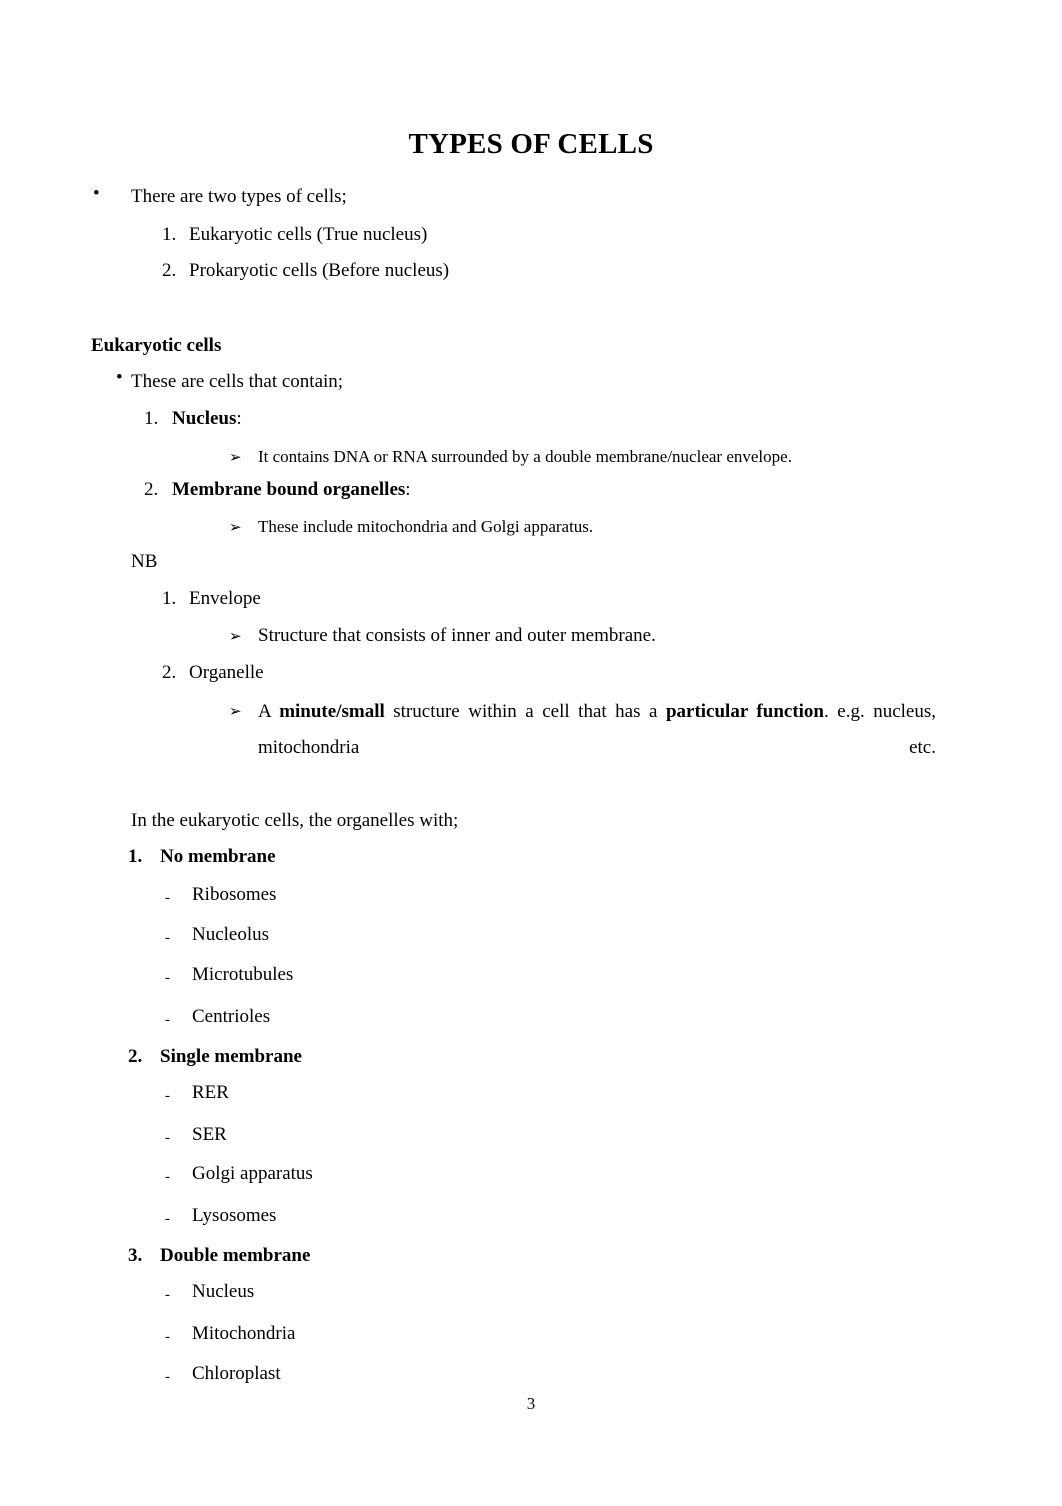 Image resolution: width=1062 pixels, height=1506 pixels. Describe the element at coordinates (289, 489) in the screenshot. I see `list-item-label: Membrane bound organelles` at that location.